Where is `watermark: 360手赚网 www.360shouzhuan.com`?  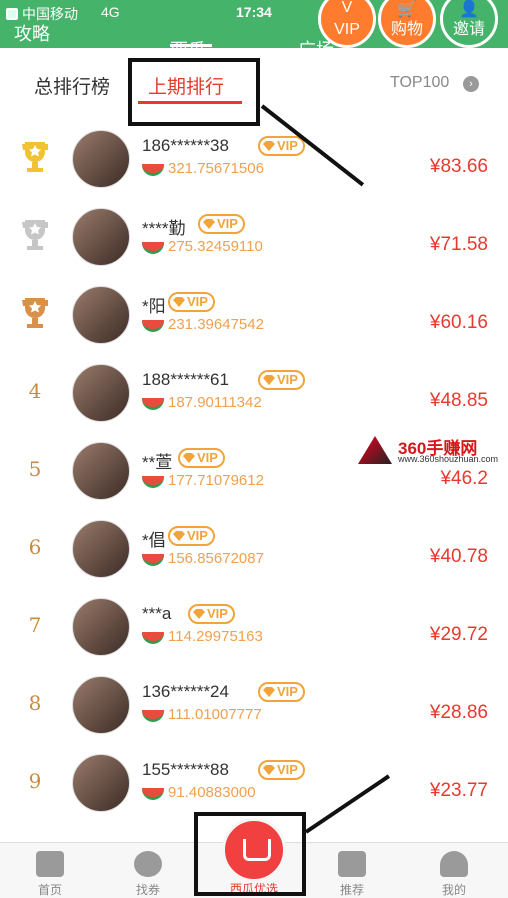 watermark: 360手赚网 www.360shouzhuan.com is located at coordinates (433, 451).